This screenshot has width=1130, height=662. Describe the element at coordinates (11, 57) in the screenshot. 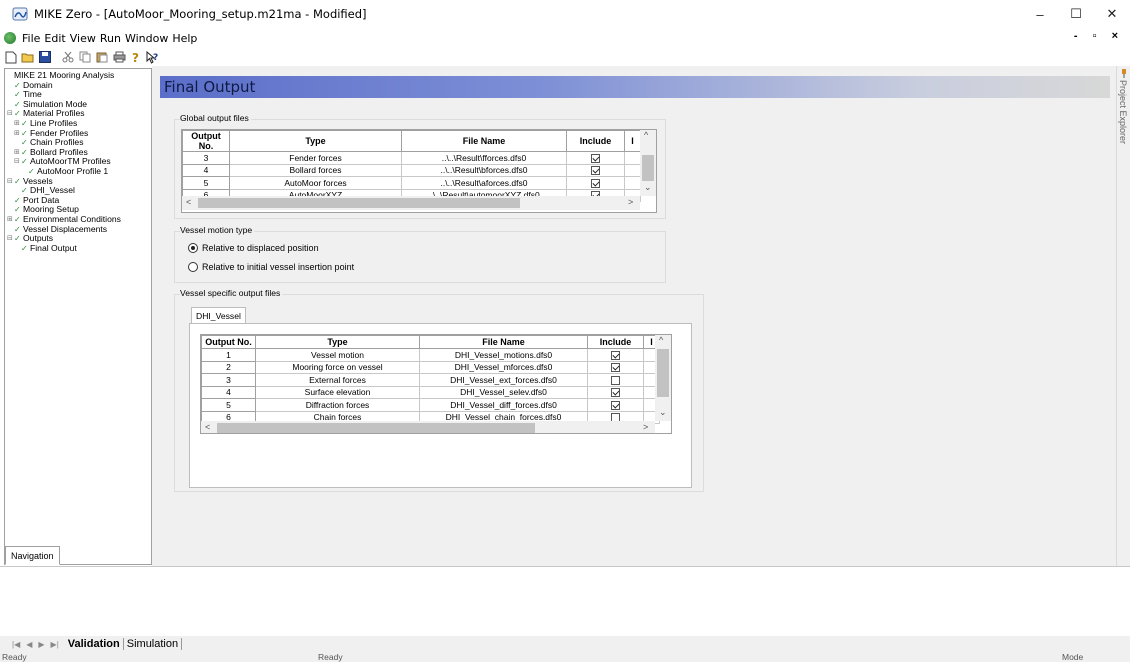

I see `new-icon` at that location.